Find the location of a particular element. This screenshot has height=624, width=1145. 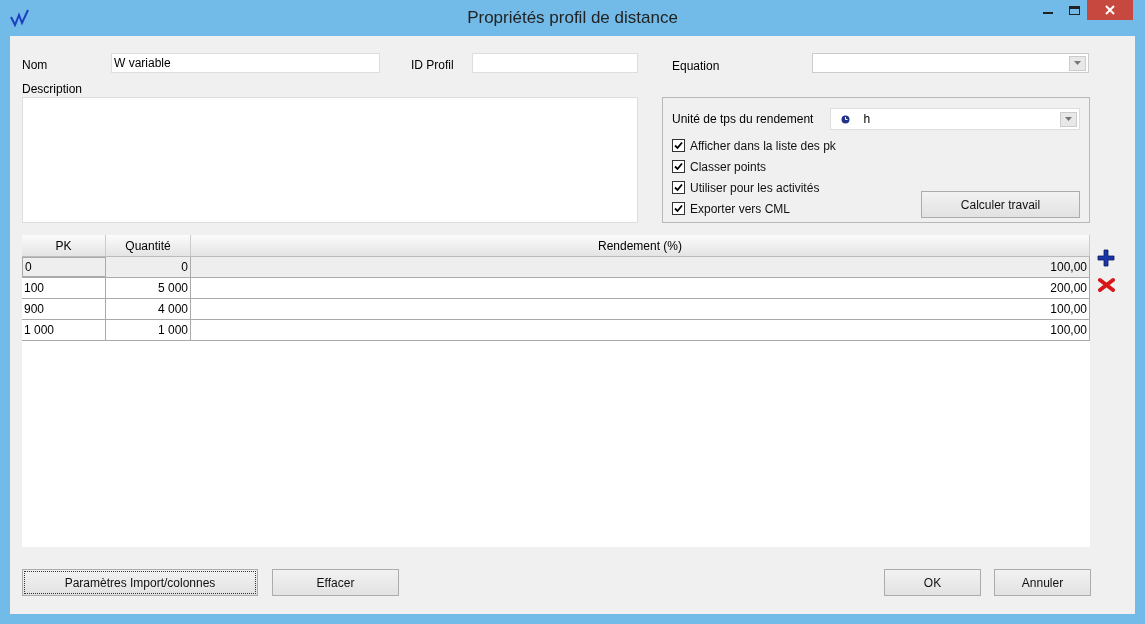

checkbox-label: Afficher dans la liste des pk is located at coordinates (763, 146).